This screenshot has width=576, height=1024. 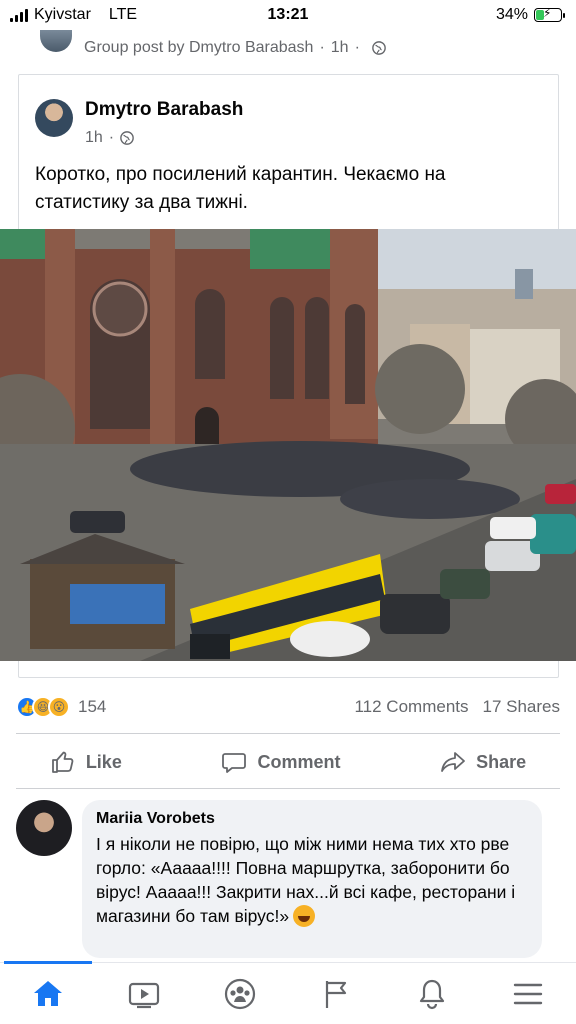 I want to click on comment-button: Comment, so click(x=280, y=762).